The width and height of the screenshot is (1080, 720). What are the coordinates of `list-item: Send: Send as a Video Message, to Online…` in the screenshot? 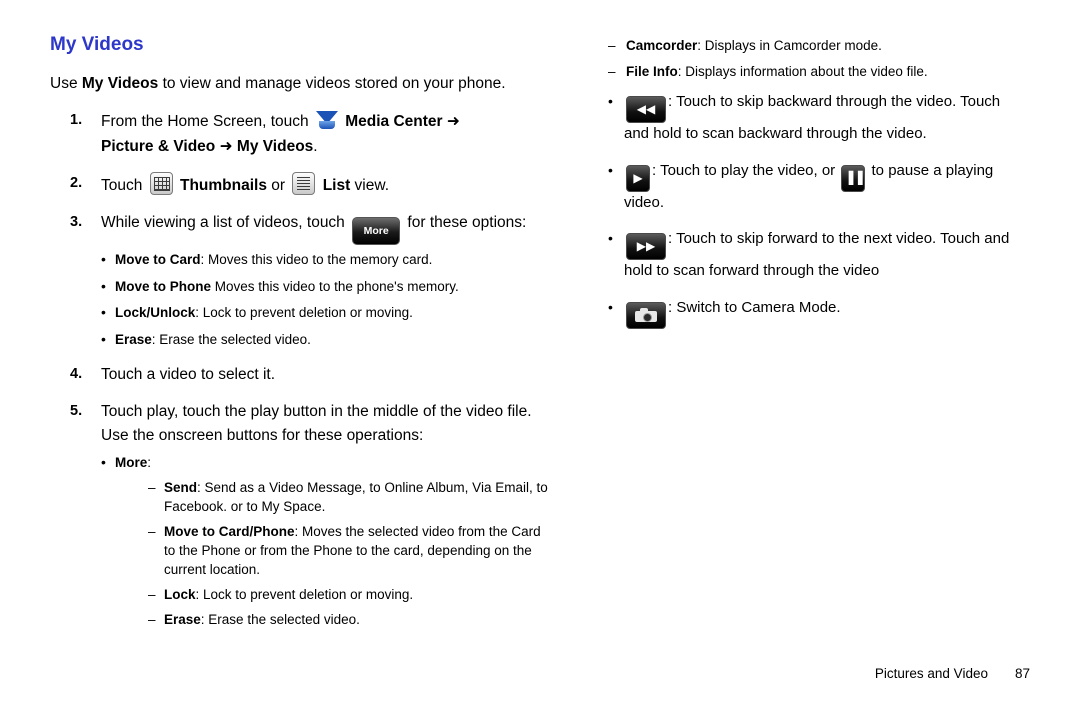 It's located at (349, 498).